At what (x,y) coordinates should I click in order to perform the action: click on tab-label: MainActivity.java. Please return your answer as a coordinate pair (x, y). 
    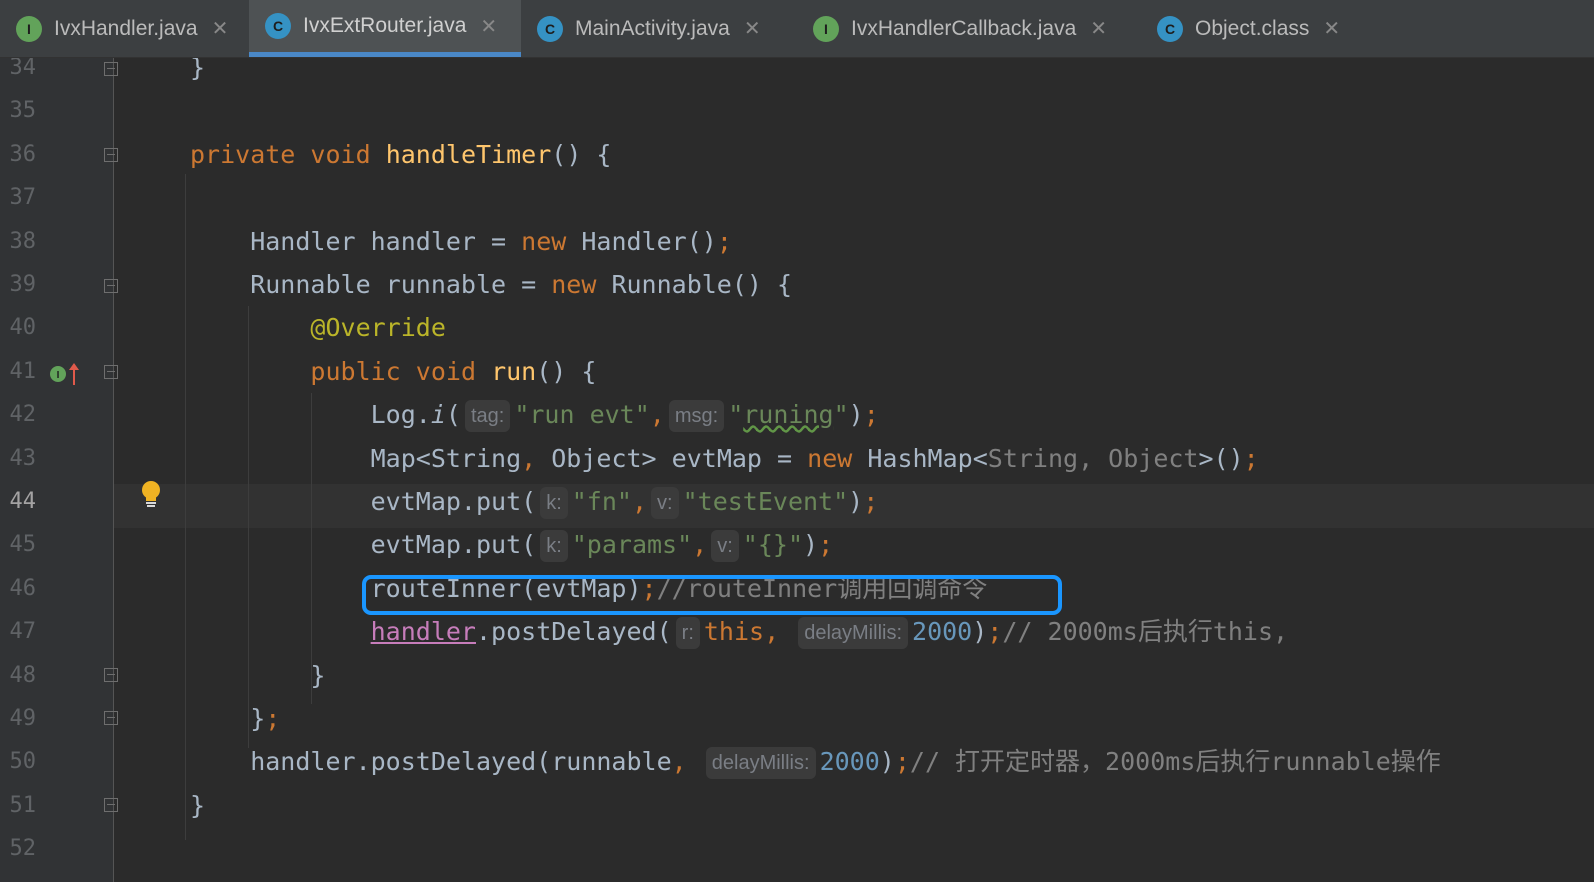
    Looking at the image, I should click on (652, 28).